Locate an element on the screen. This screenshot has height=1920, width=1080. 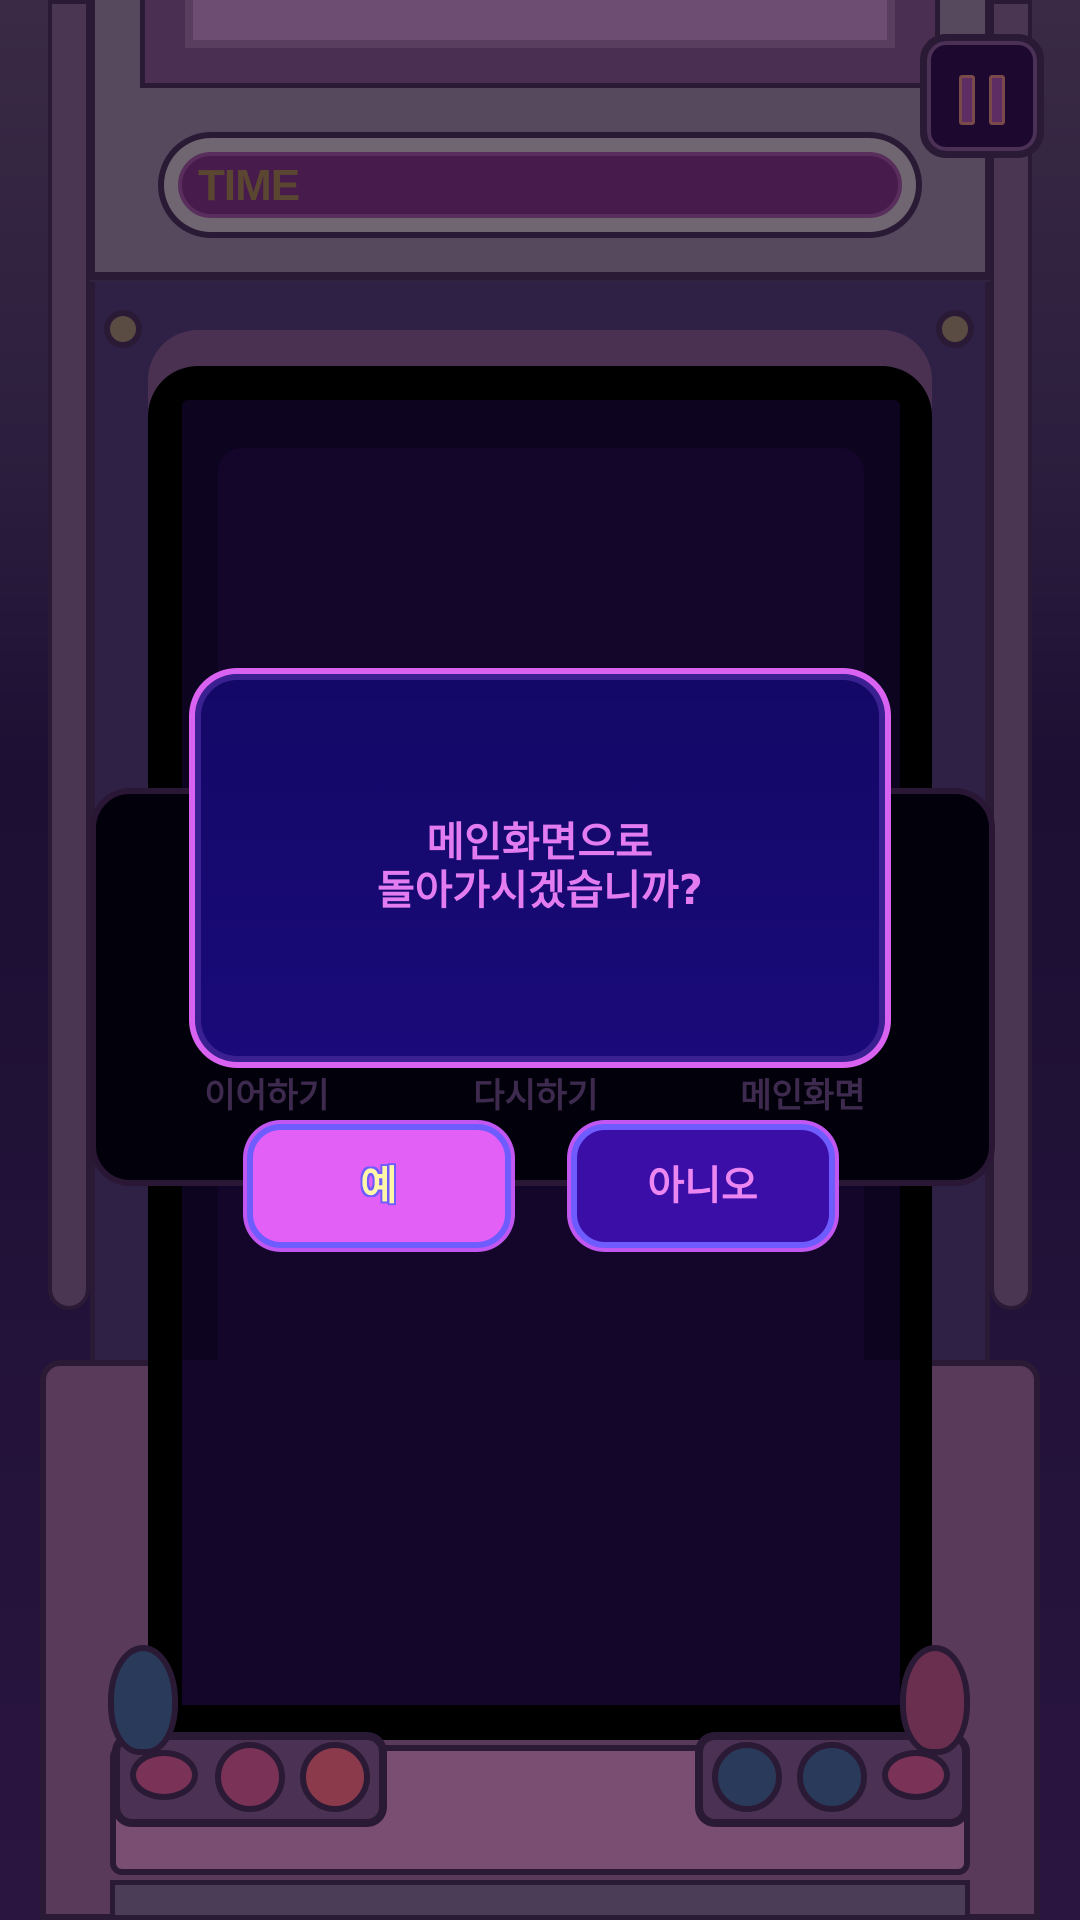
restart-option: 다시하기 is located at coordinates (536, 1096).